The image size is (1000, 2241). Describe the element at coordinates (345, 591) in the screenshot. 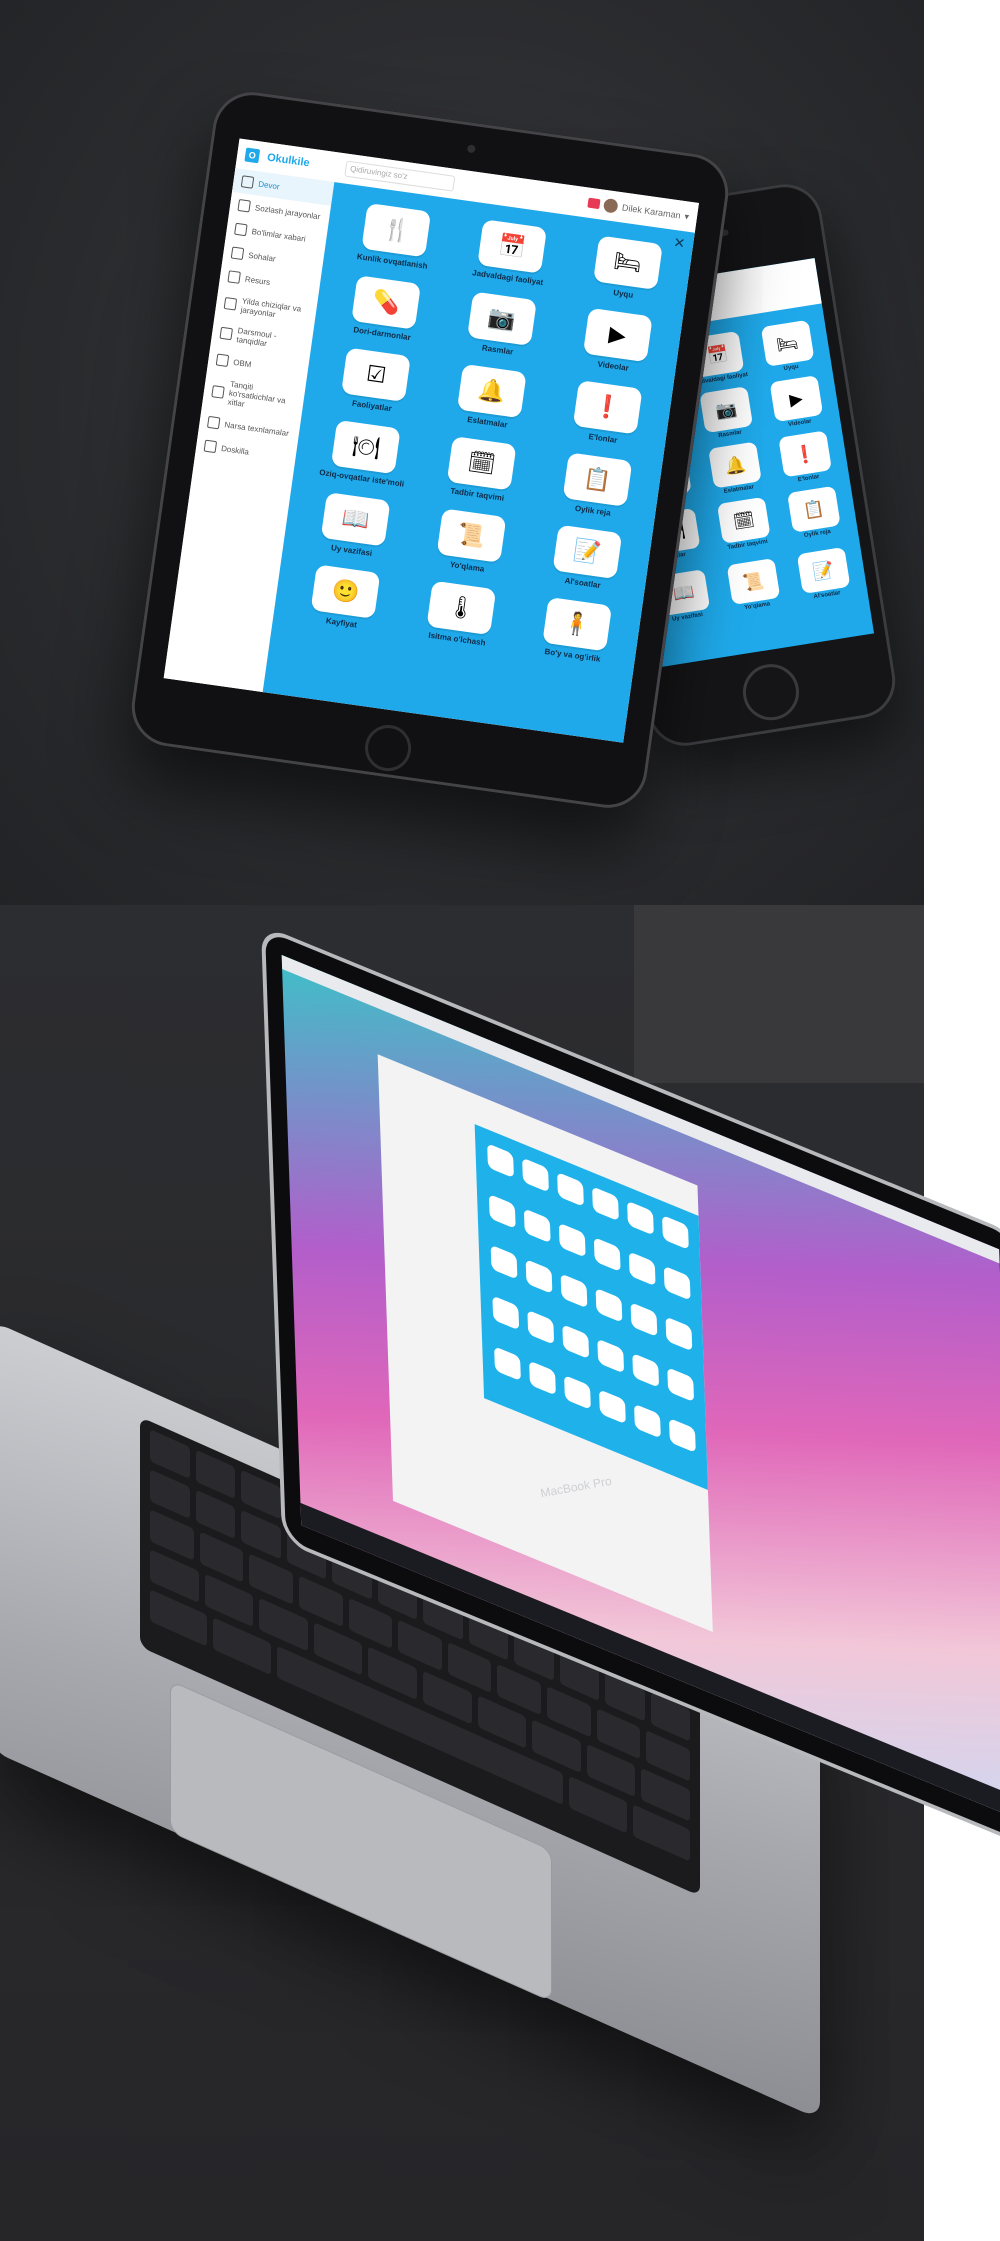

I see `activity-tile-box: 🙂` at that location.